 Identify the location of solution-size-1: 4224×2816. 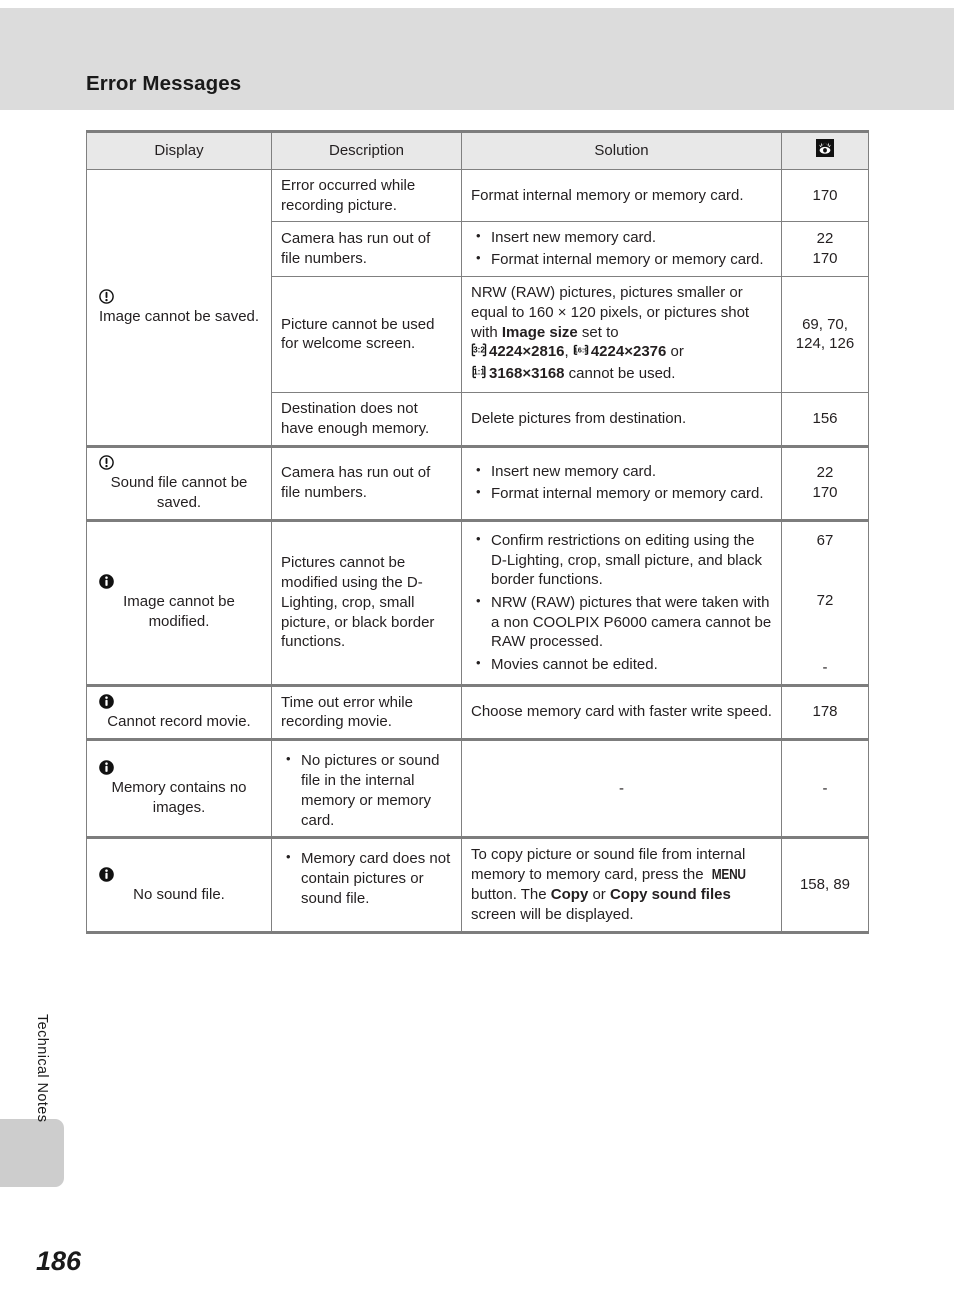
(527, 352).